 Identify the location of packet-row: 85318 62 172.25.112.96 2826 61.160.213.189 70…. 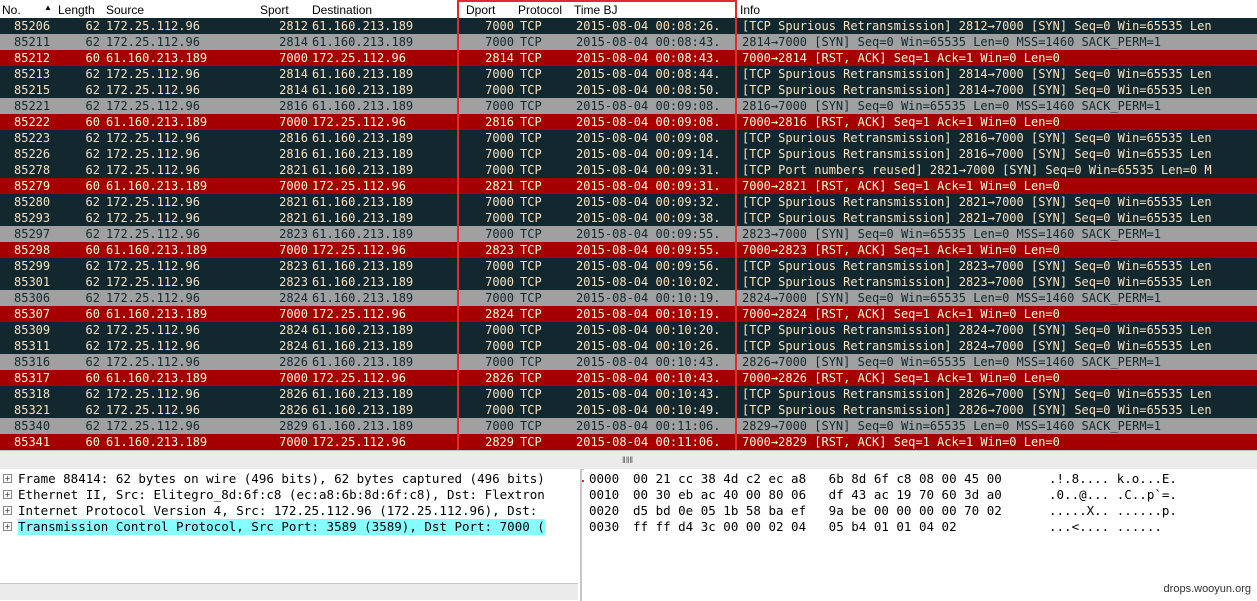
(628, 394).